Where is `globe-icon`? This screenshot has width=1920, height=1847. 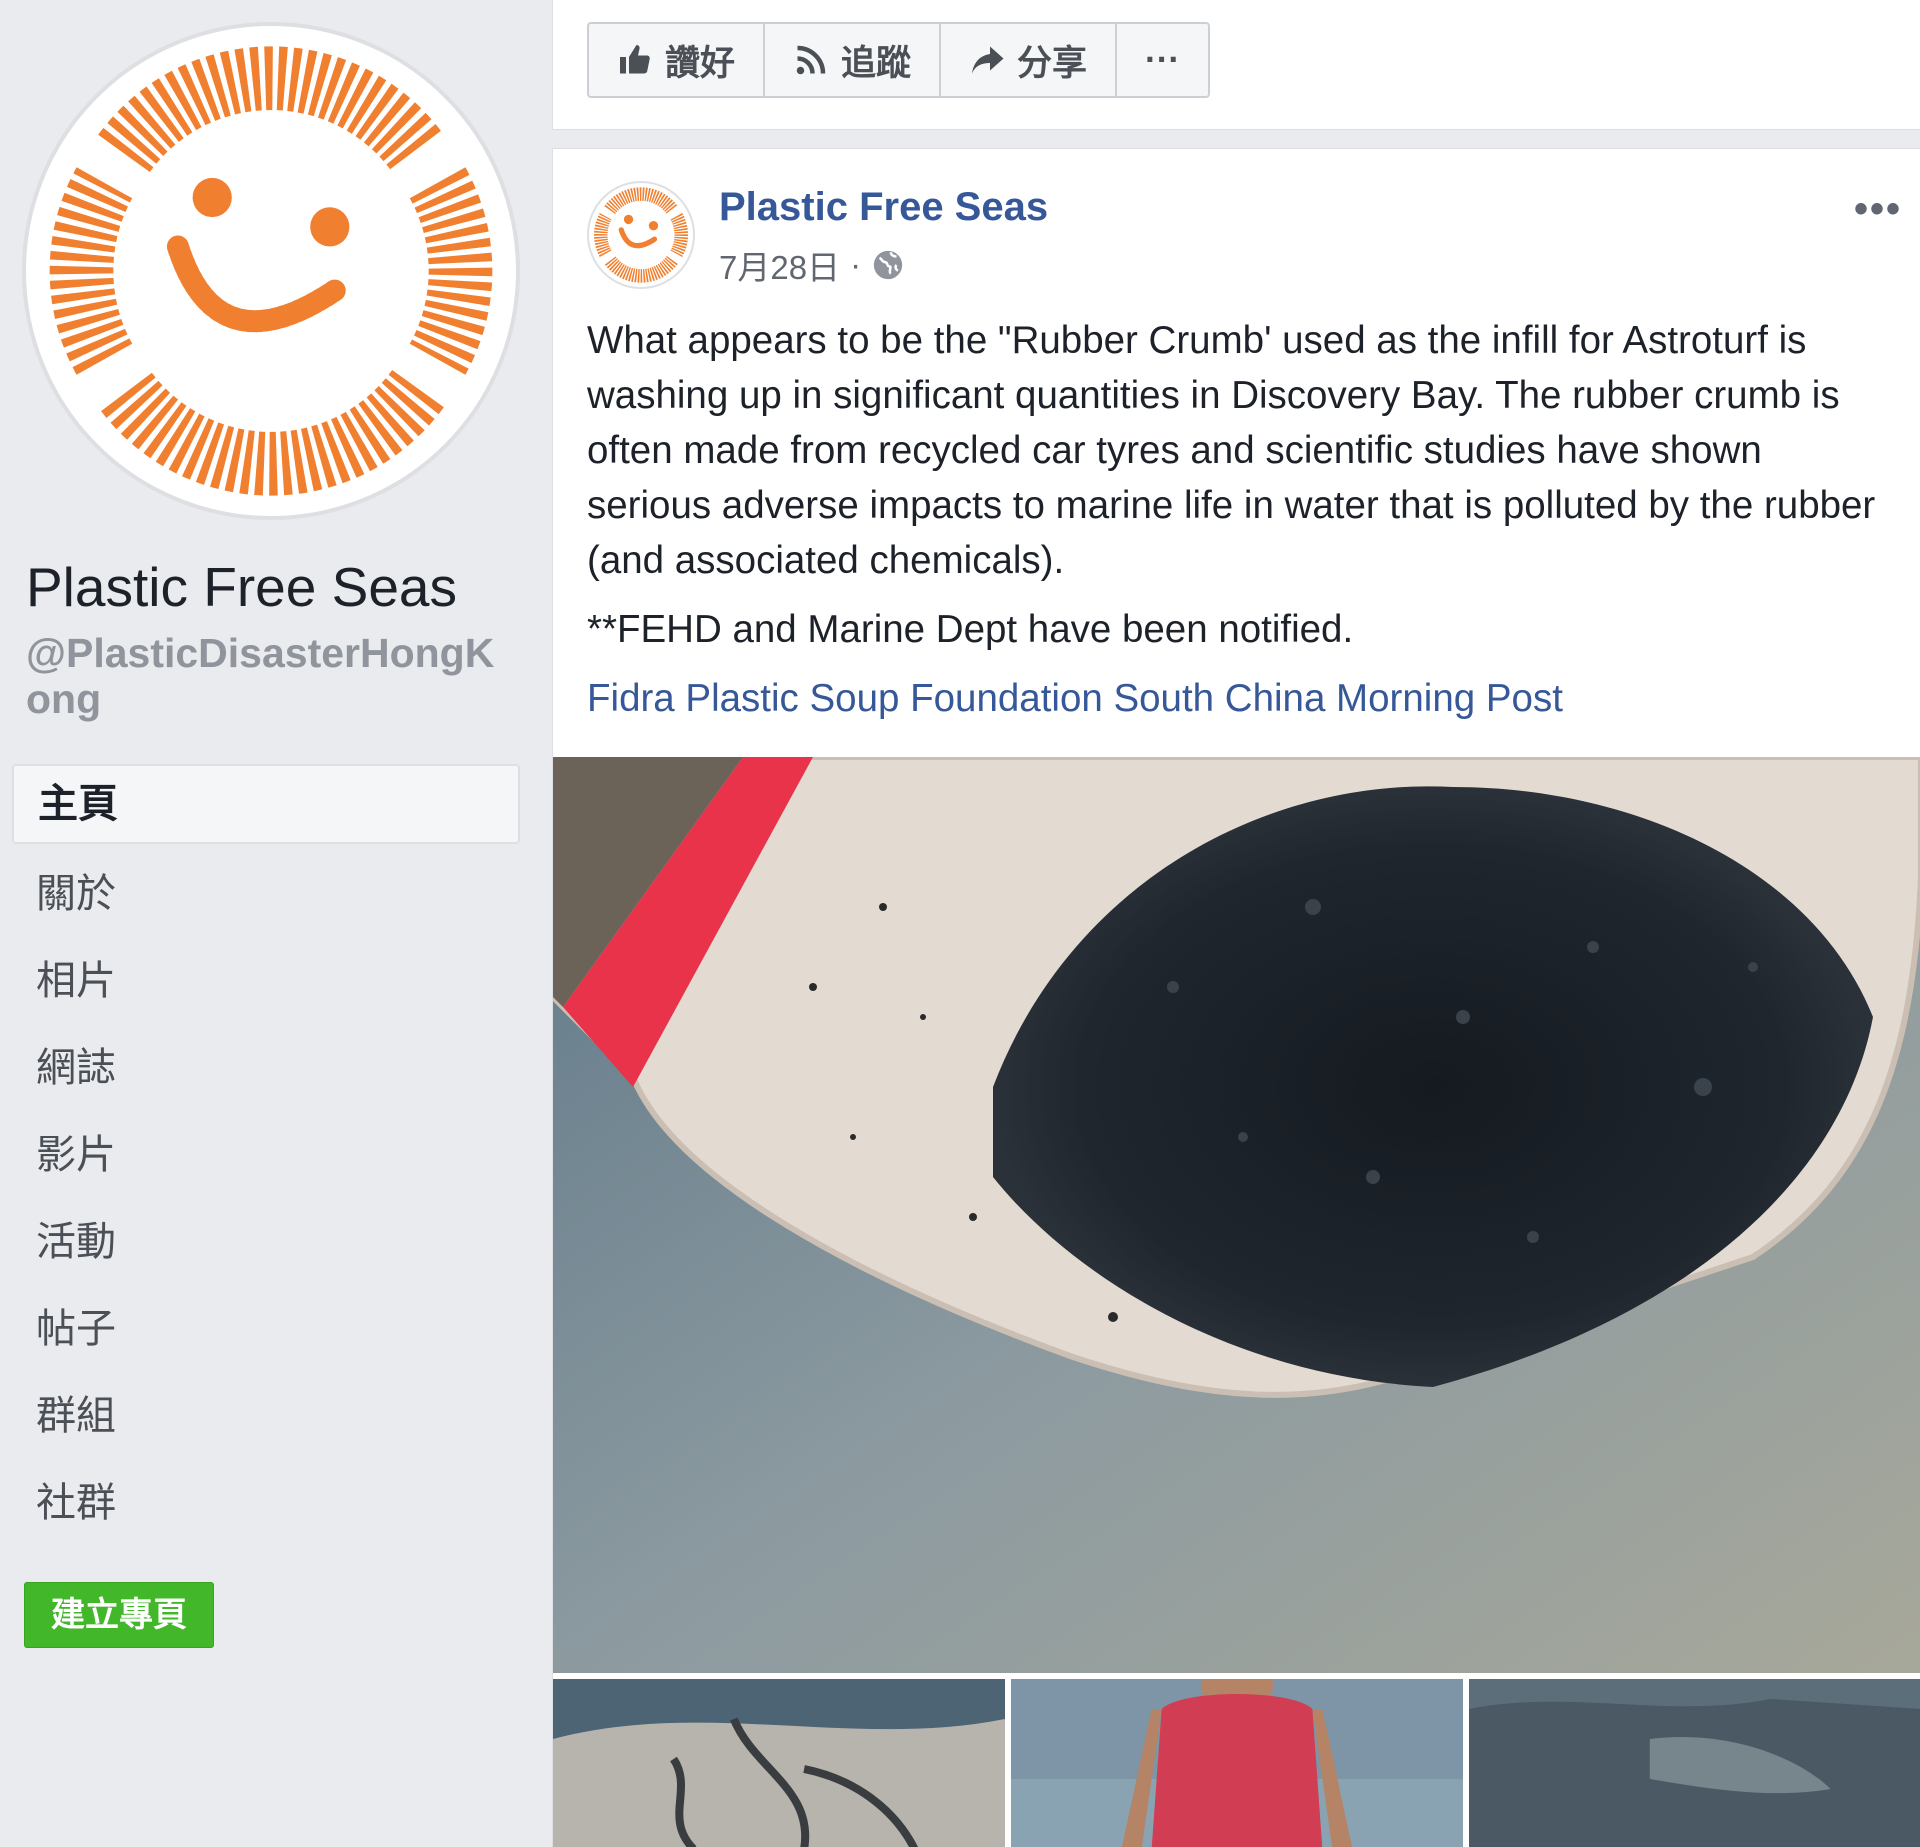 globe-icon is located at coordinates (888, 265).